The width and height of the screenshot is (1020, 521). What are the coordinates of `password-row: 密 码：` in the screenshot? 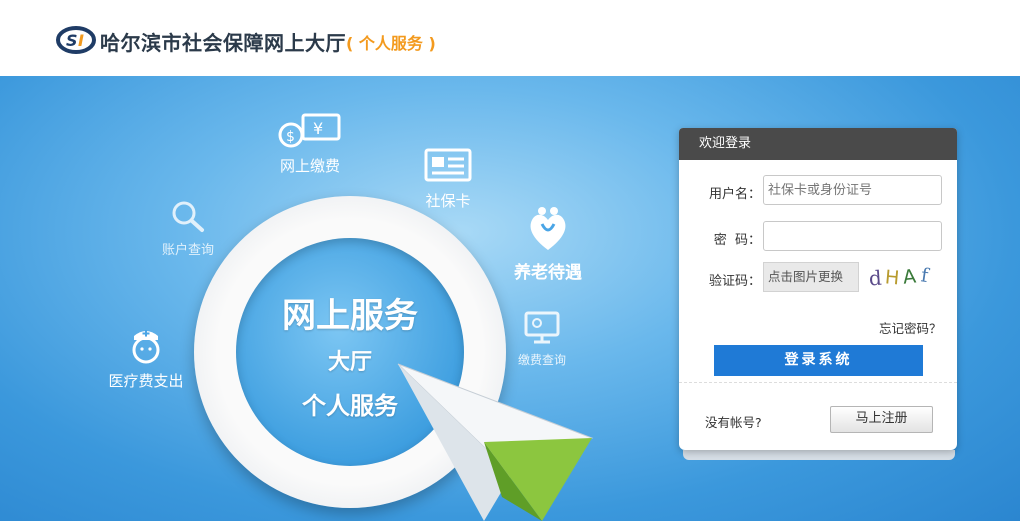 It's located at (818, 237).